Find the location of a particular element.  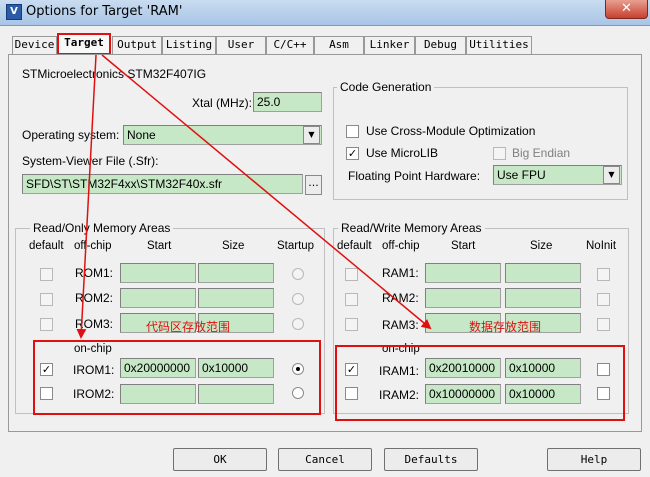

defaults-button: Defaults is located at coordinates (431, 459).